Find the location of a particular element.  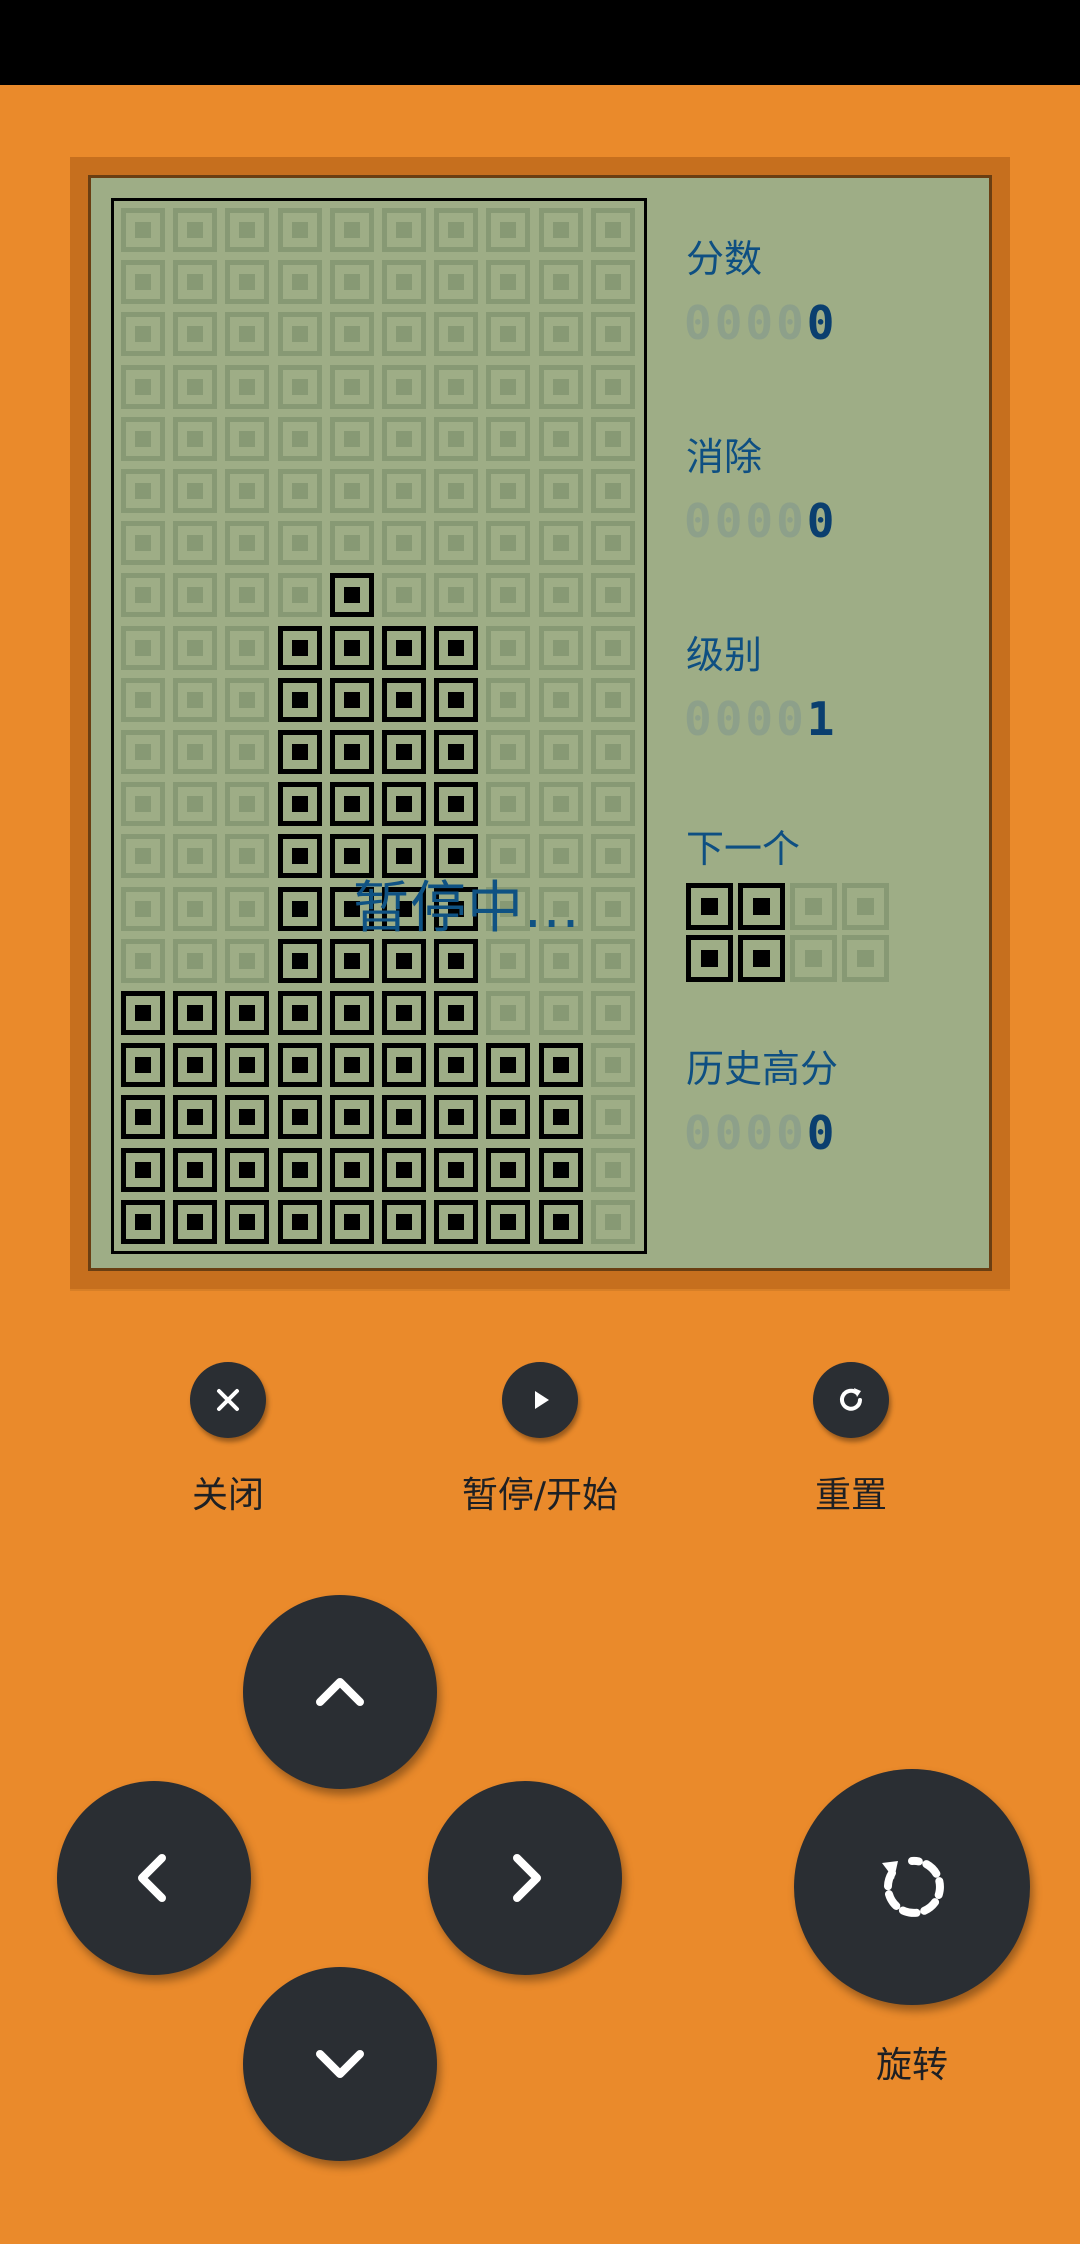

high-score-label: 历史高分 is located at coordinates (762, 1069).